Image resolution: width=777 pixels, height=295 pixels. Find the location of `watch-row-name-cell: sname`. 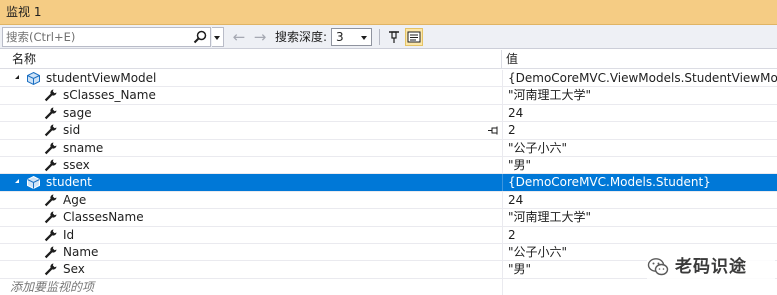

watch-row-name-cell: sname is located at coordinates (250, 148).